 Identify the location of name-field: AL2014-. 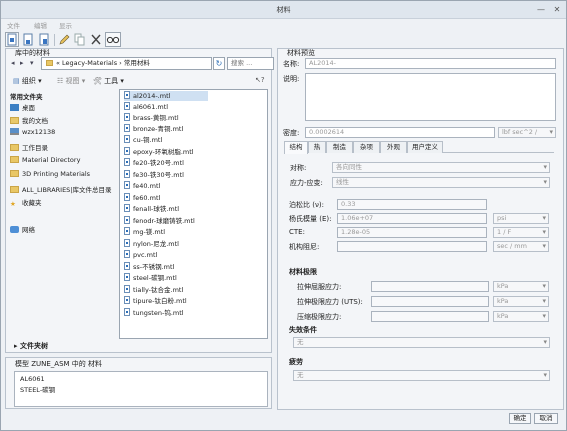
(430, 63).